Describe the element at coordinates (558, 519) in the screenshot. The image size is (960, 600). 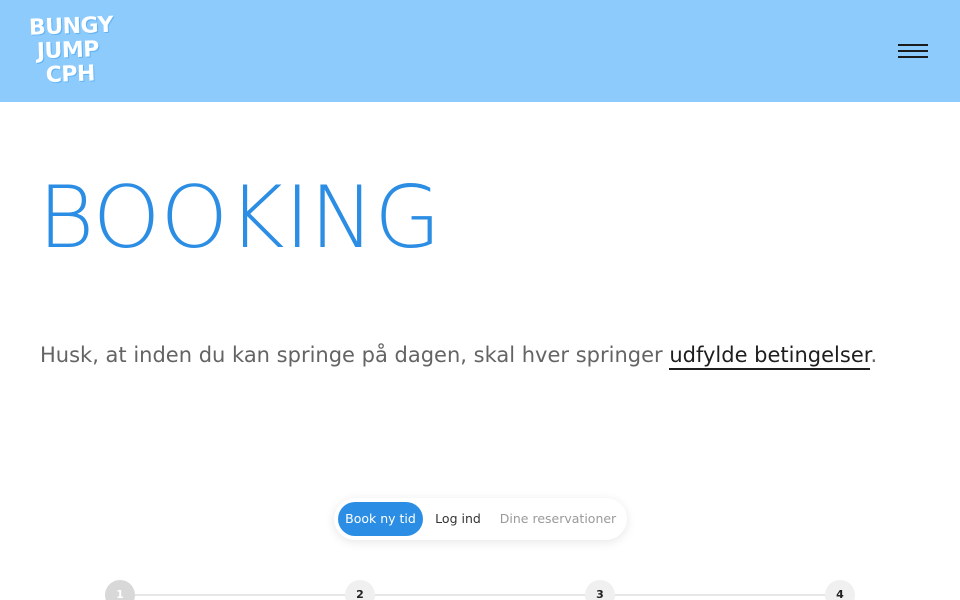
I see `tab-your-reservations: Dine reservationer` at that location.